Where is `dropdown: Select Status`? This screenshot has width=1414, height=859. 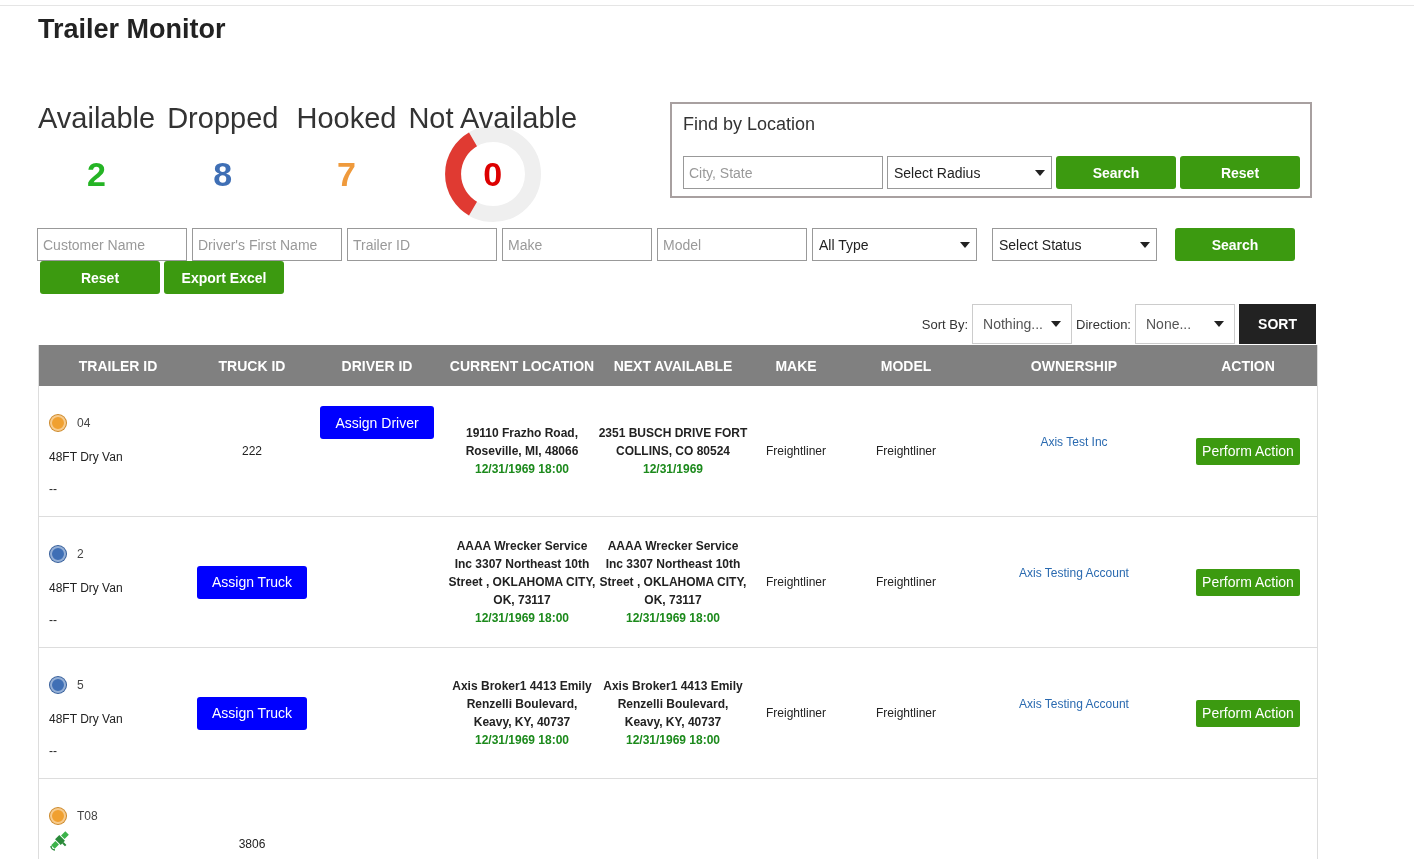
dropdown: Select Status is located at coordinates (1074, 244).